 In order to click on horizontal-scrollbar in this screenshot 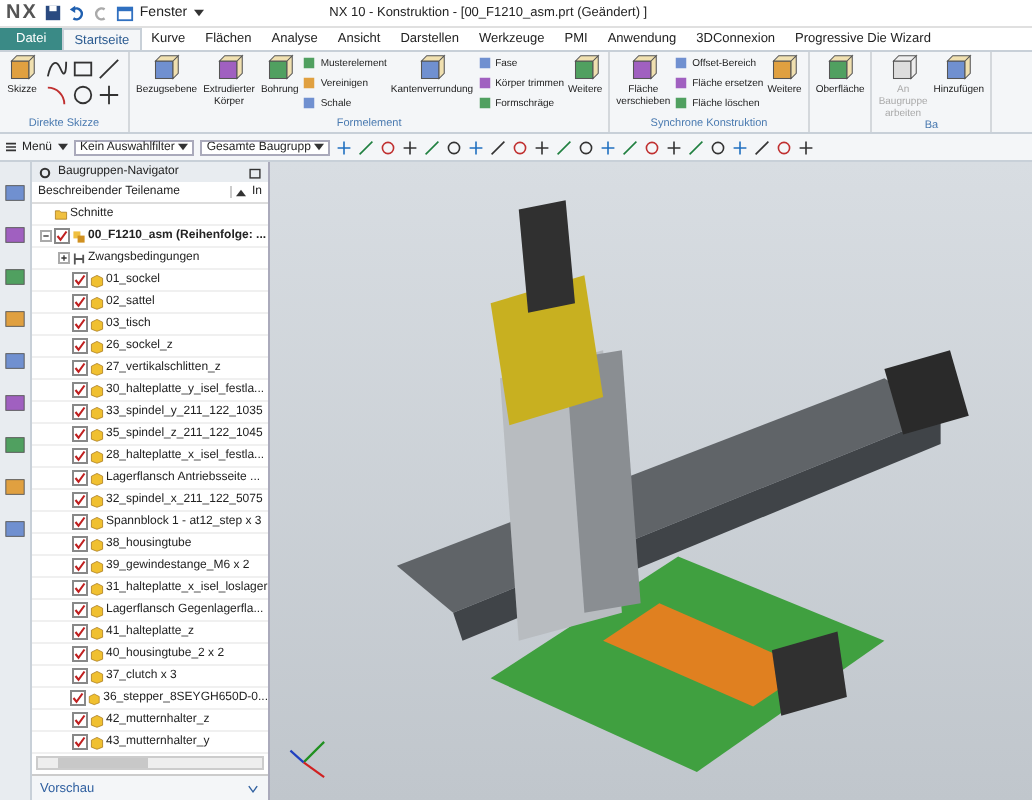, I will do `click(150, 763)`.